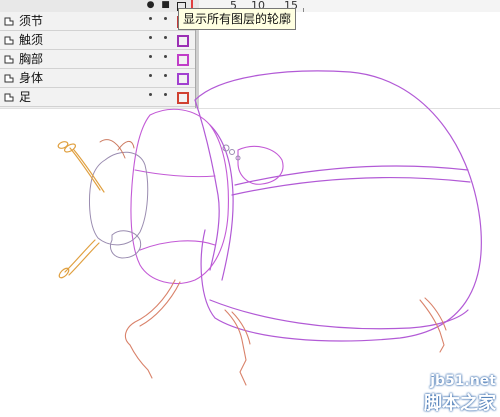  What do you see at coordinates (97, 97) in the screenshot?
I see `layer-row-4: 足` at bounding box center [97, 97].